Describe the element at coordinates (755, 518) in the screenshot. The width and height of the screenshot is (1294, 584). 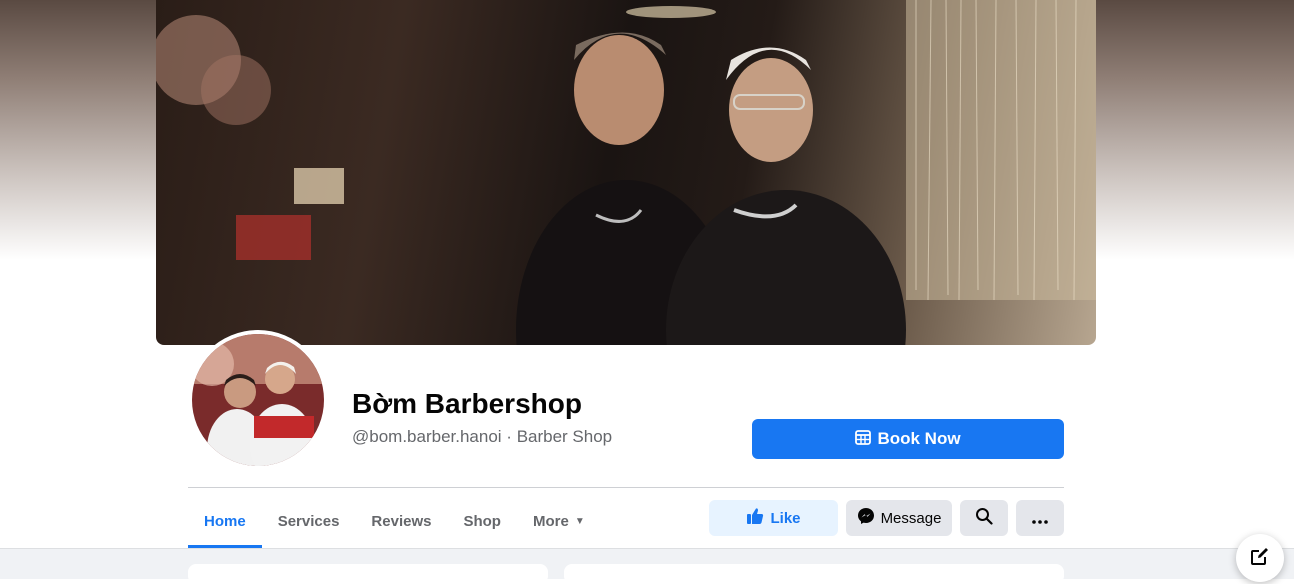
I see `thumbs-up-icon` at that location.